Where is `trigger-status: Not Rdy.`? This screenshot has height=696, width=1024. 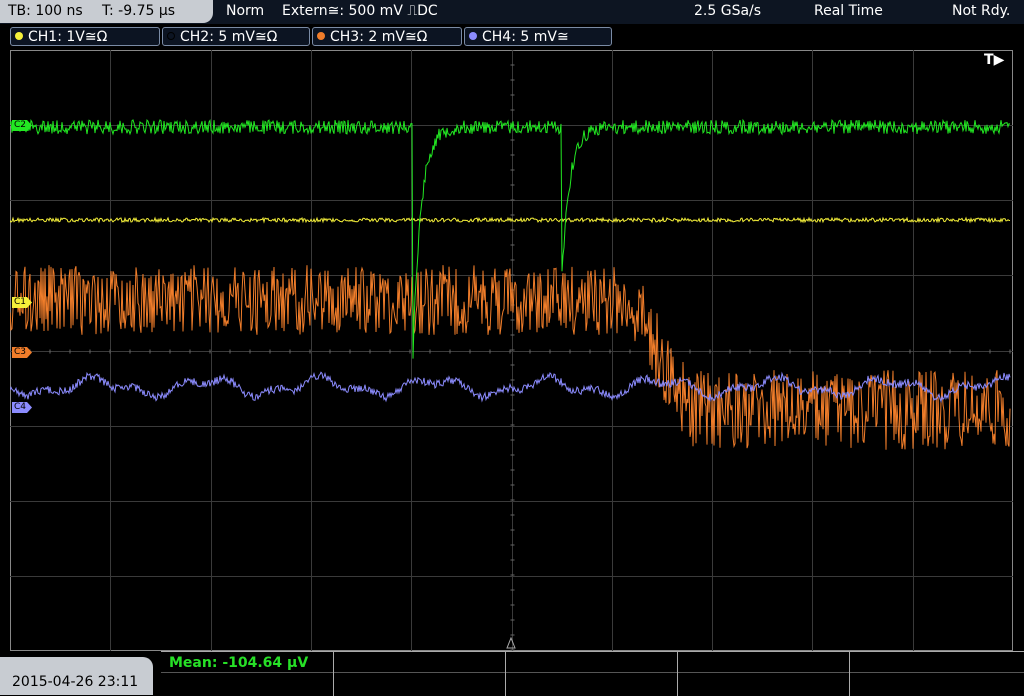 trigger-status: Not Rdy. is located at coordinates (981, 11).